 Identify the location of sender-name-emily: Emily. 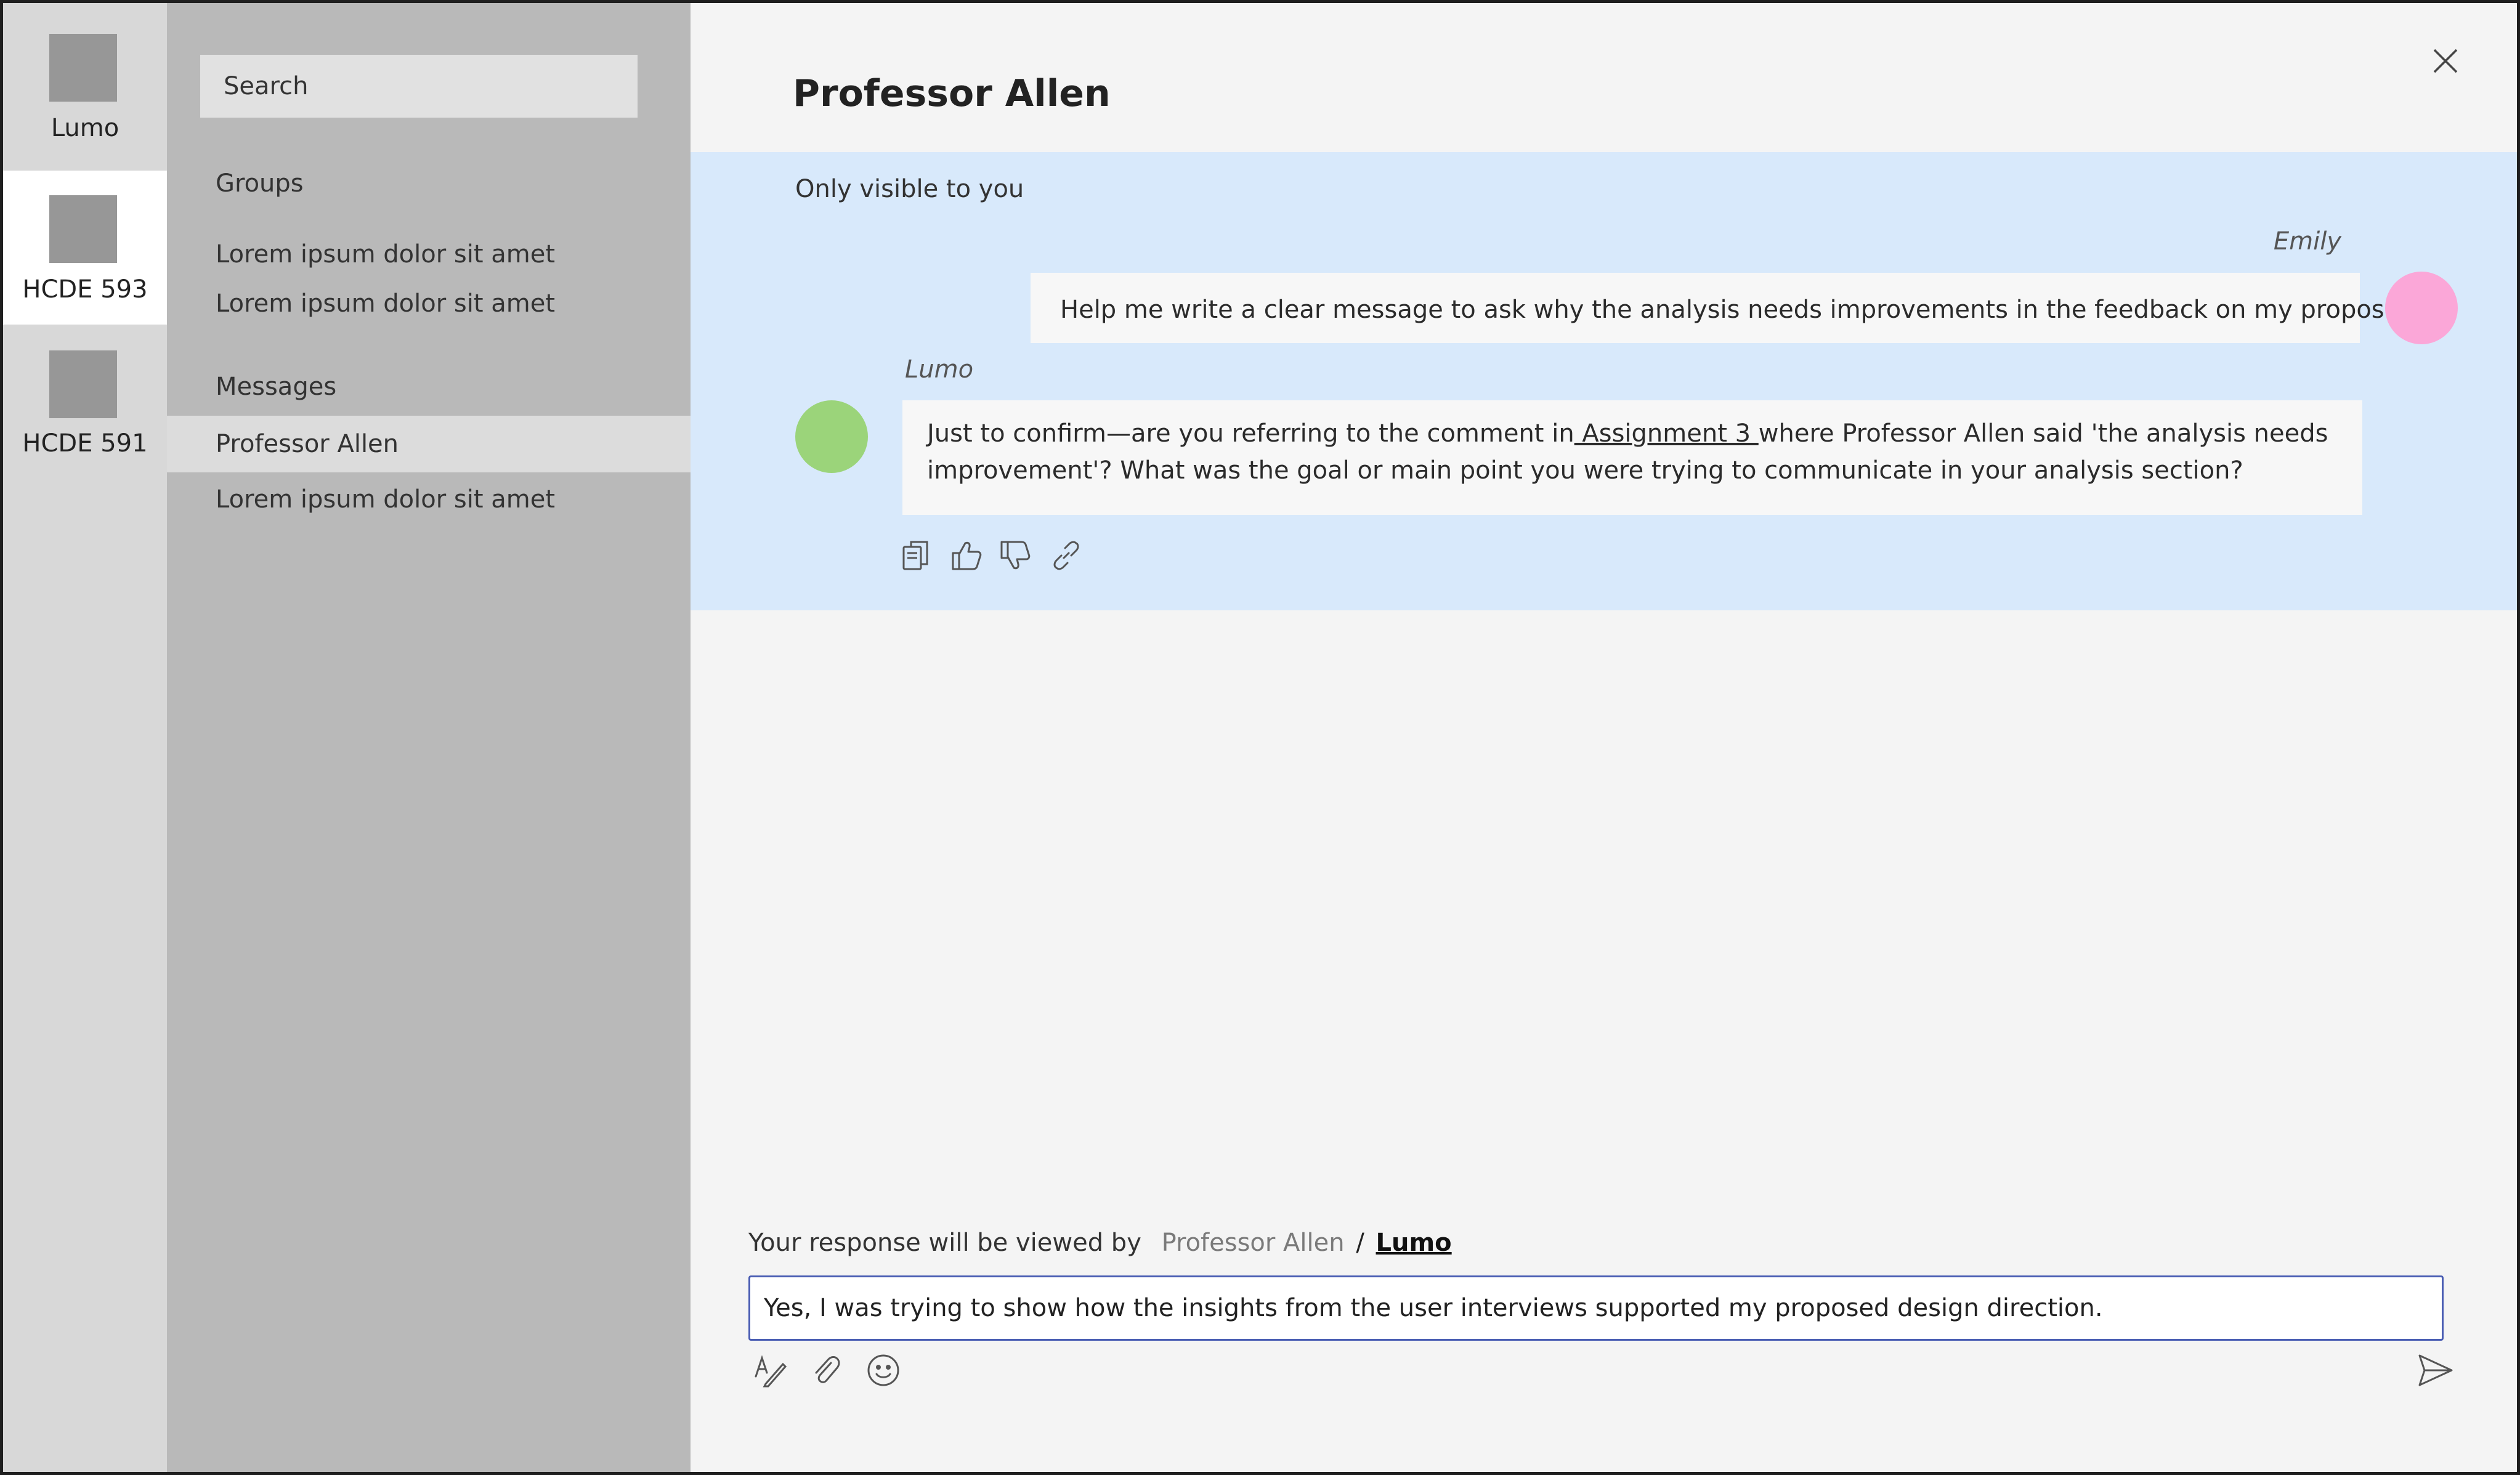
(2307, 241).